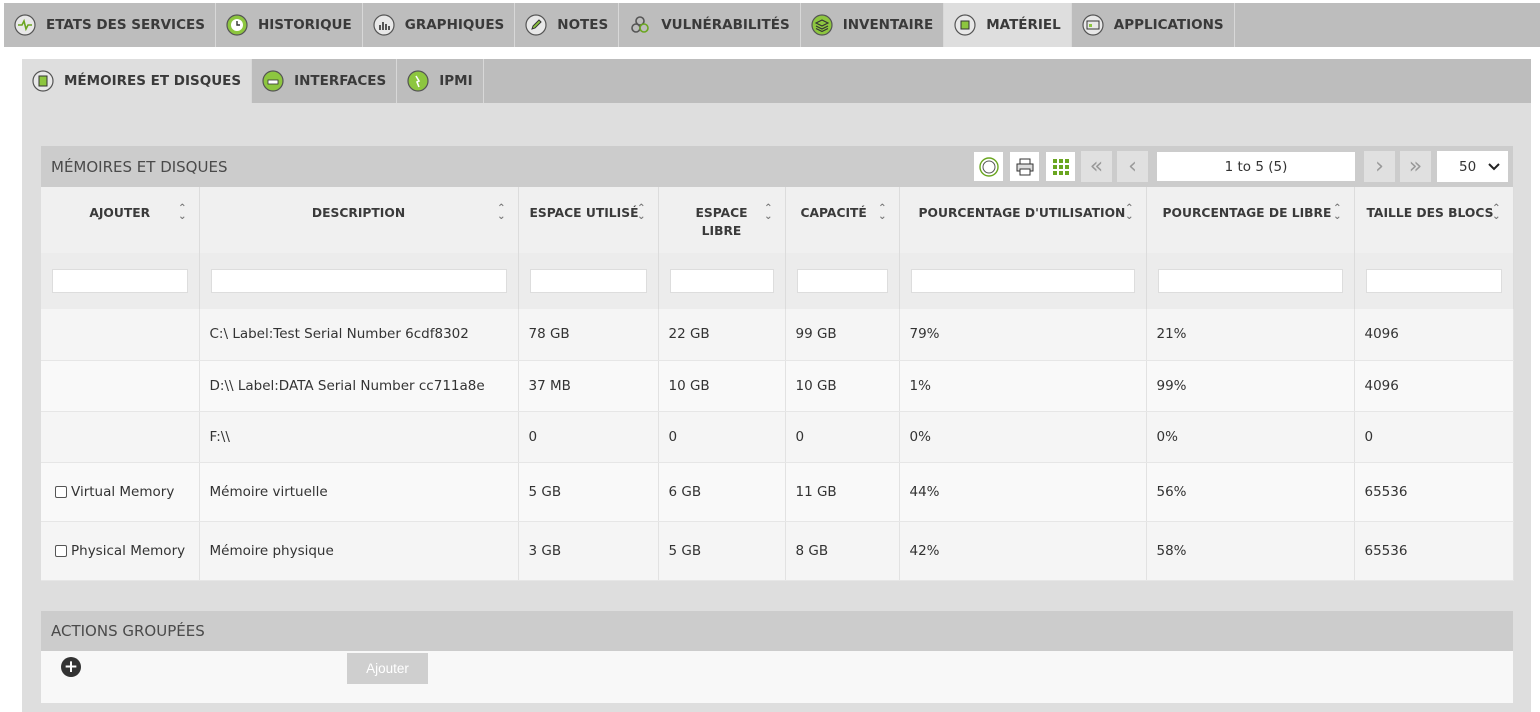 This screenshot has height=712, width=1540. Describe the element at coordinates (1023, 220) in the screenshot. I see `column-header-pourcentage-utilisation: POURCENTAGE D'UTILISATION ⌃ ⌄` at that location.